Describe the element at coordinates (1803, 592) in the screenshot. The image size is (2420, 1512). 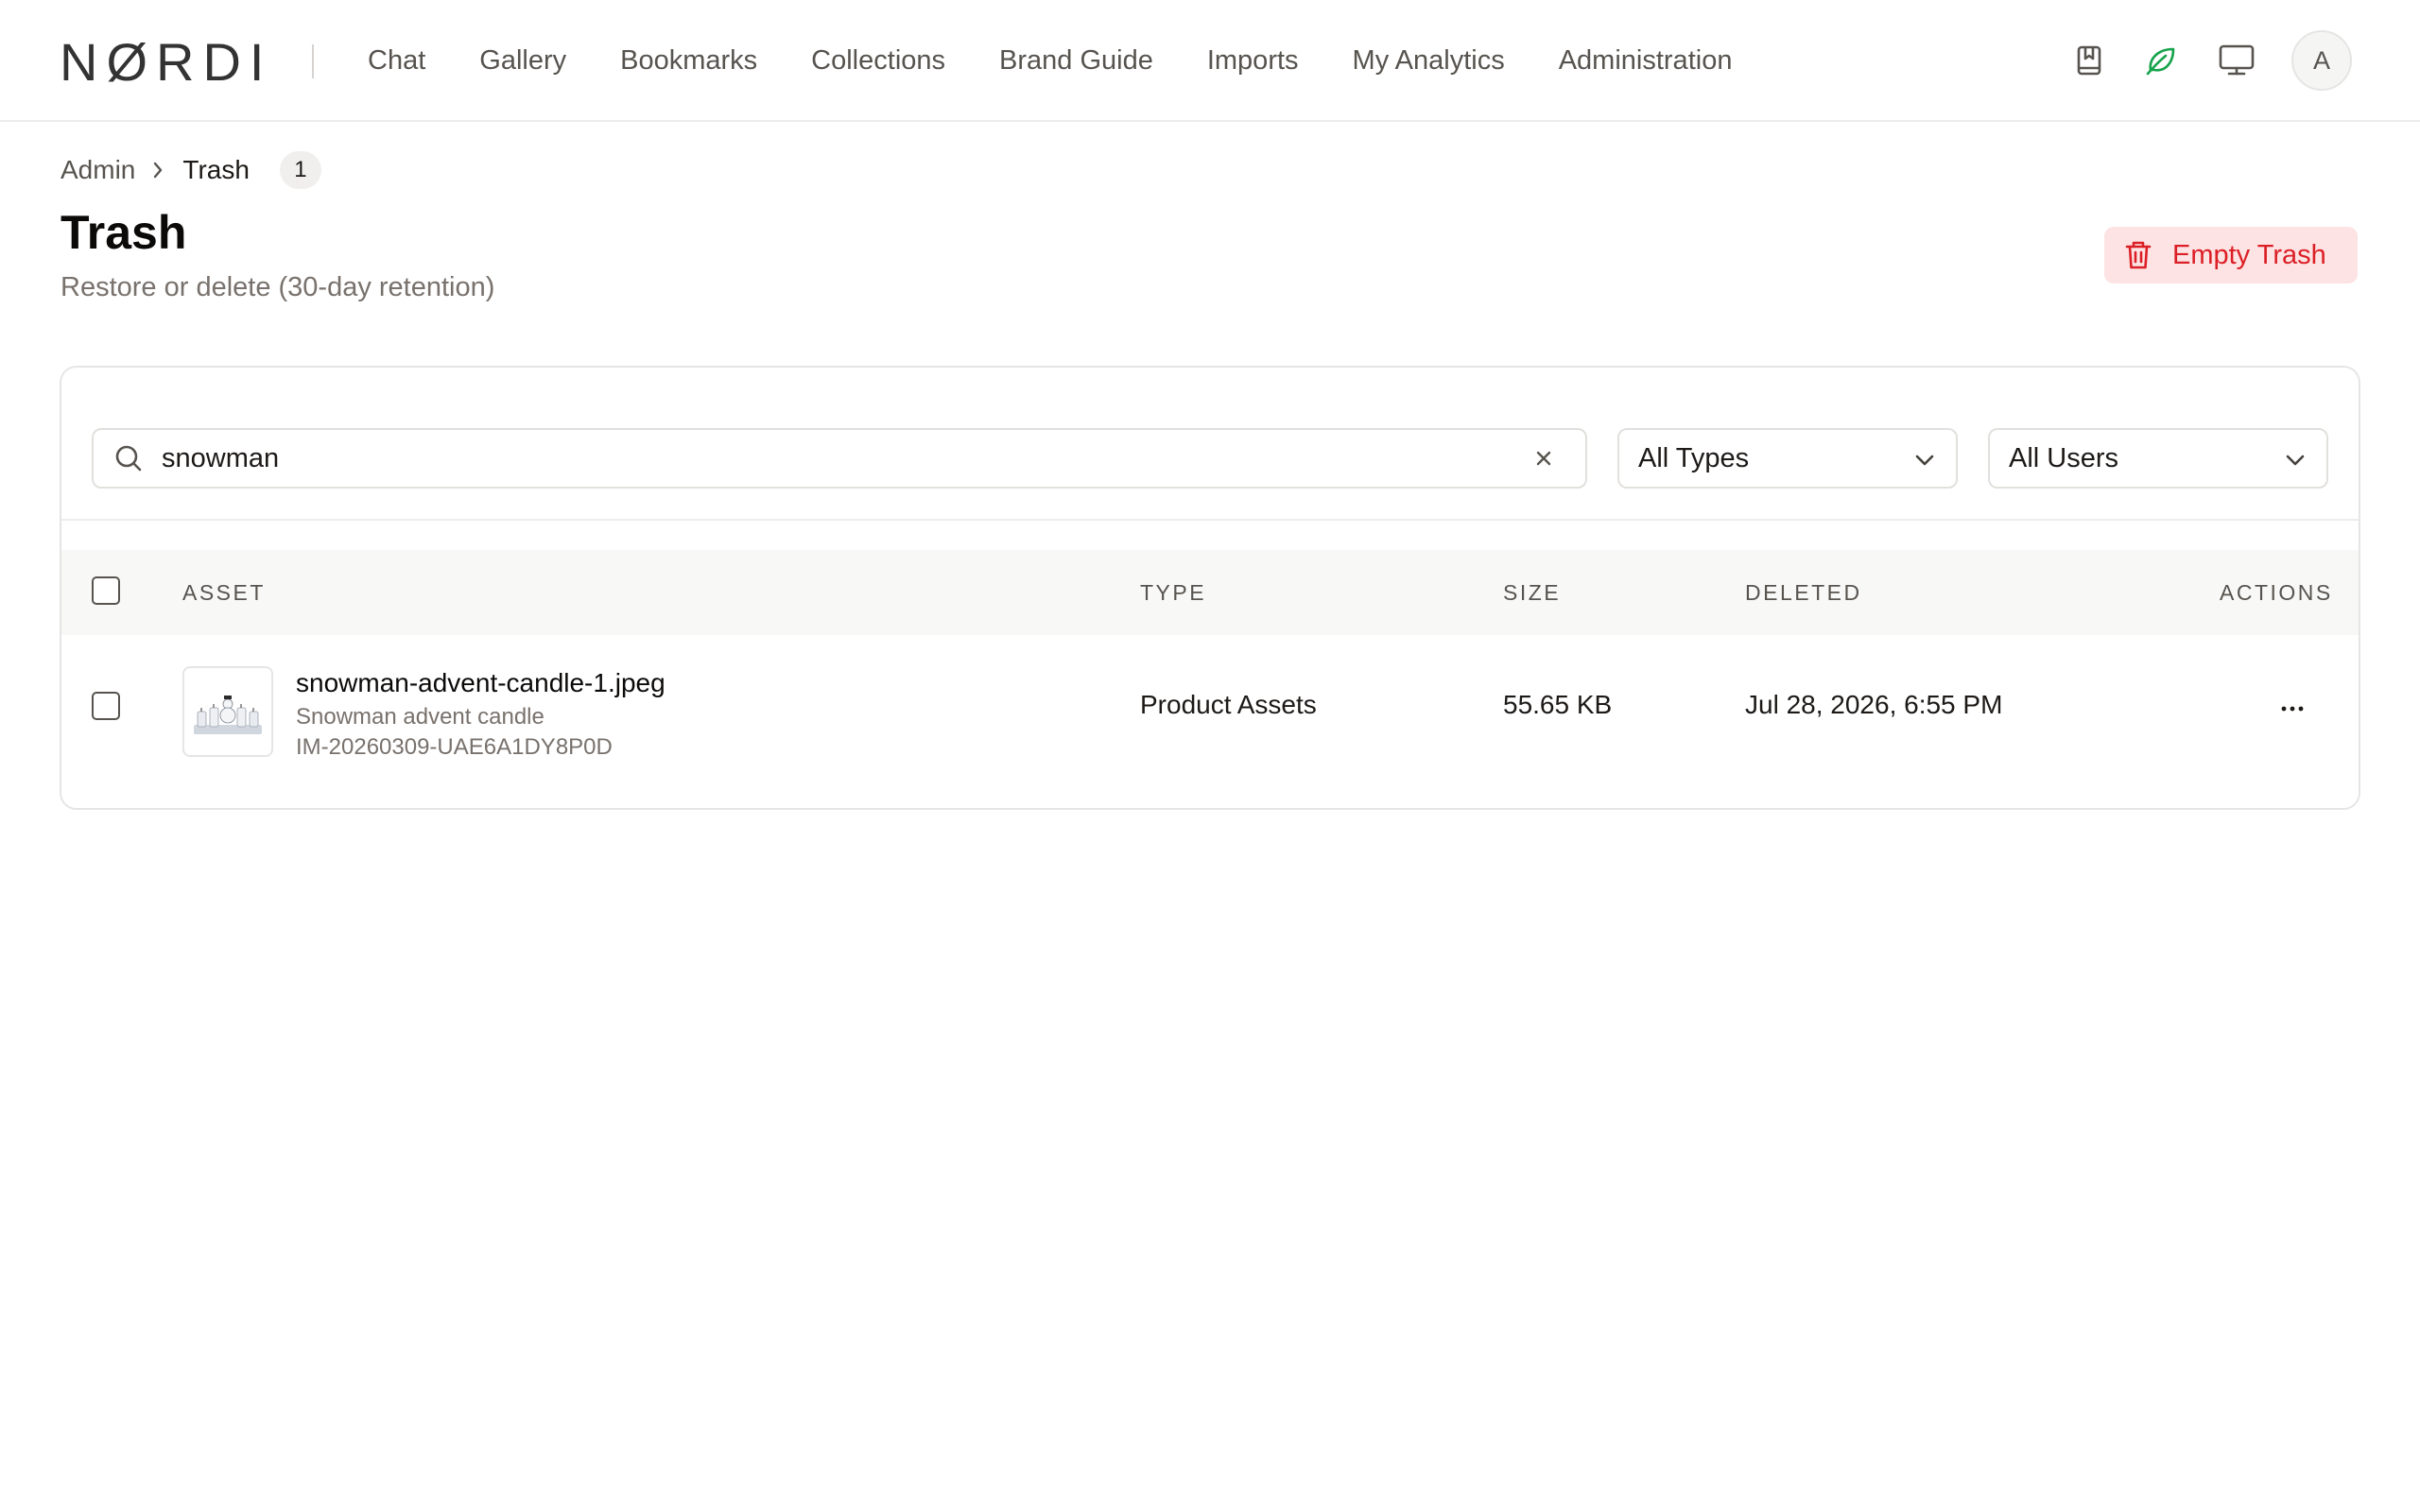
I see `column-header-deleted: DELETED` at that location.